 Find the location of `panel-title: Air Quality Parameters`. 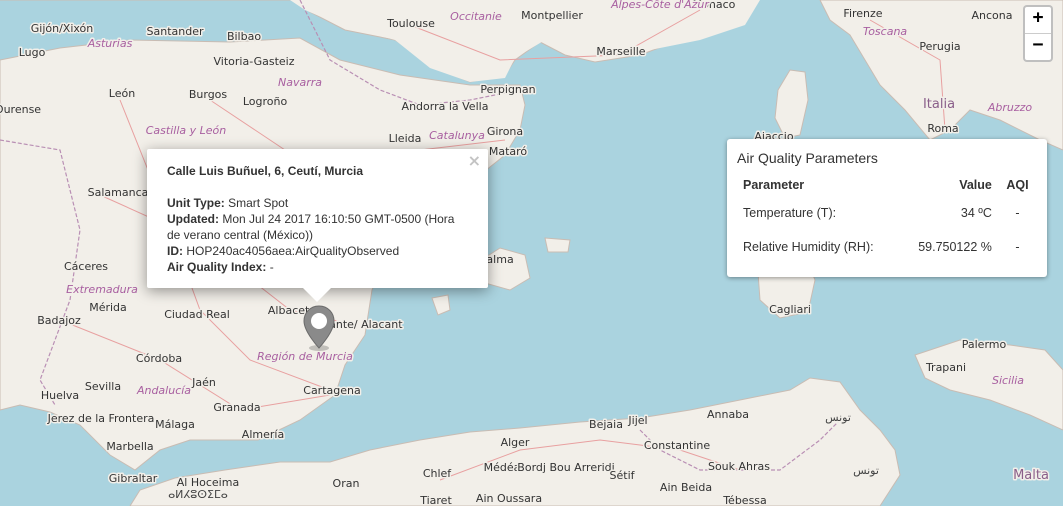

panel-title: Air Quality Parameters is located at coordinates (807, 158).